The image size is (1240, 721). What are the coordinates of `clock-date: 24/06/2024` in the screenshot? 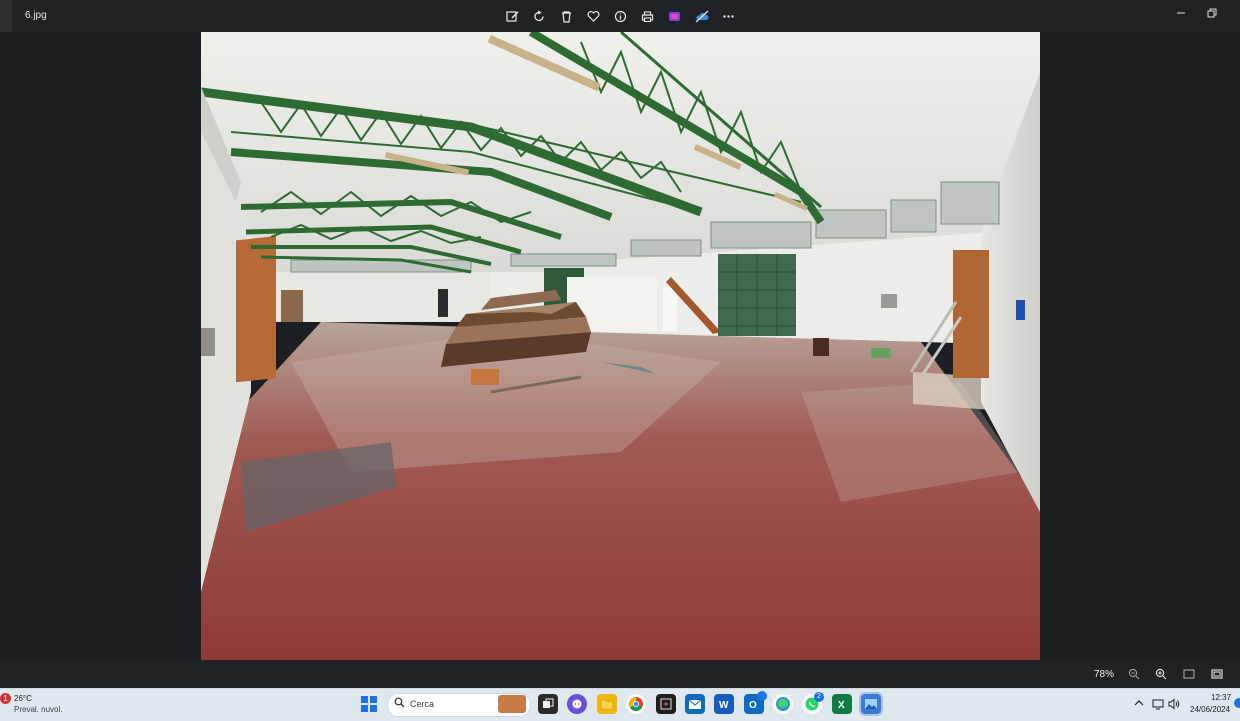 It's located at (1210, 709).